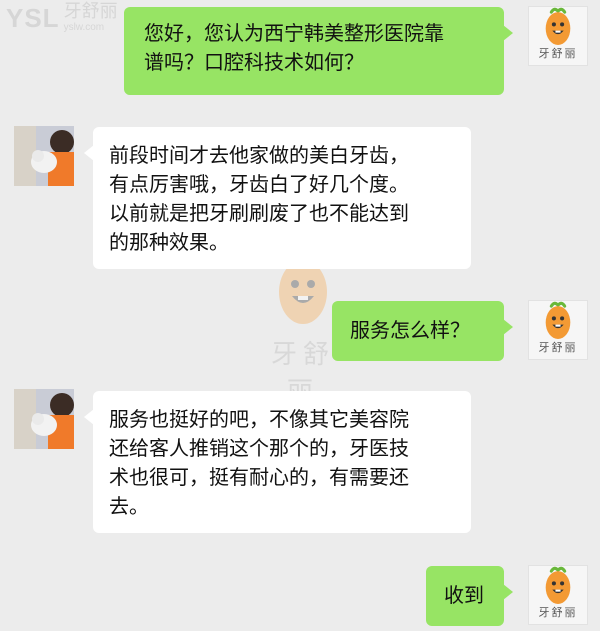  What do you see at coordinates (259, 448) in the screenshot?
I see `message-line: 还给客人推销这个那个的，牙医技` at bounding box center [259, 448].